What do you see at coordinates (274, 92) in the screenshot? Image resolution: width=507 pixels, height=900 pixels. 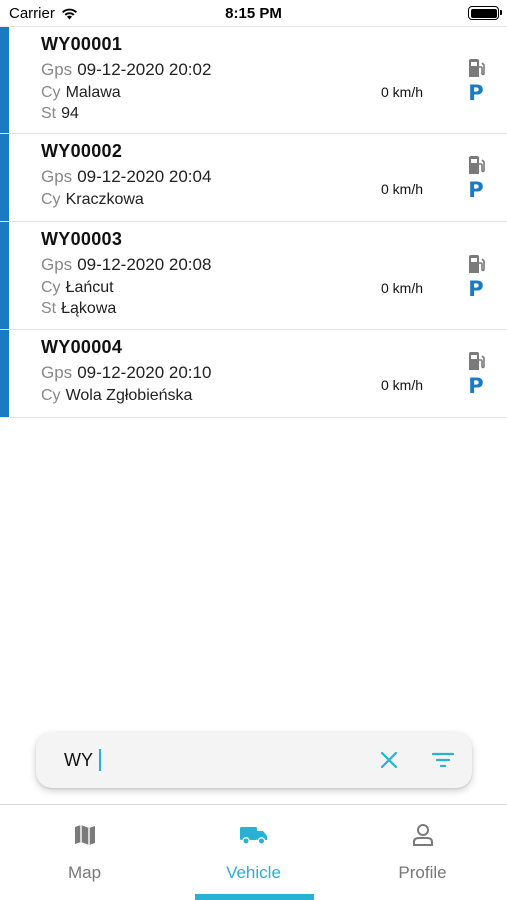 I see `city-line: Cy Malawa` at bounding box center [274, 92].